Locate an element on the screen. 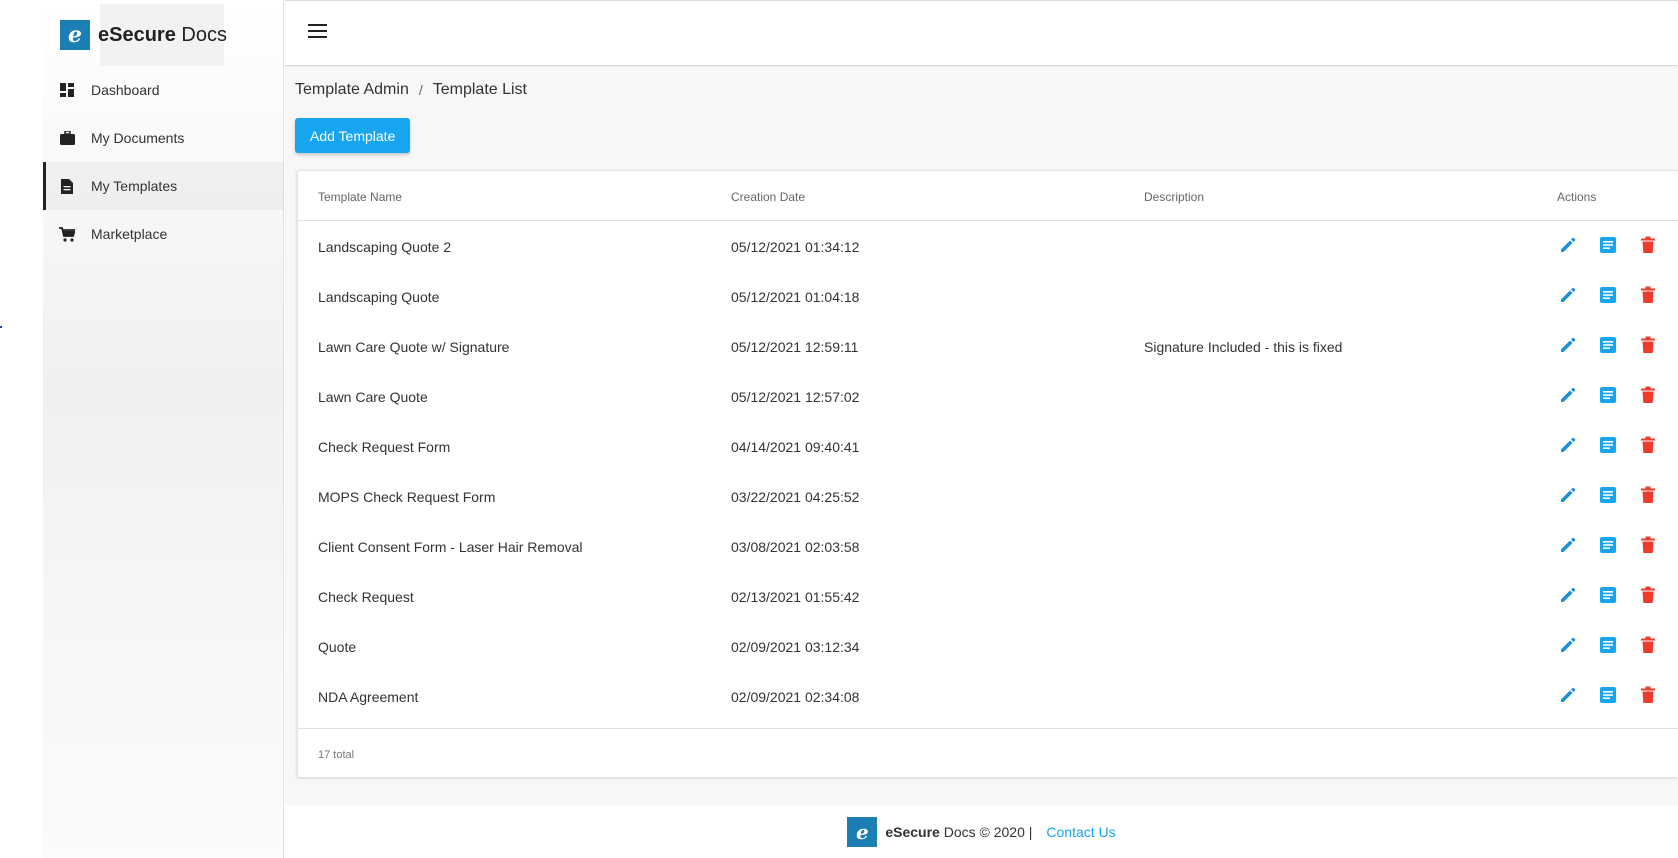 Image resolution: width=1678 pixels, height=858 pixels. creation-date-cell: 02/09/2021 03:12:34 is located at coordinates (795, 647).